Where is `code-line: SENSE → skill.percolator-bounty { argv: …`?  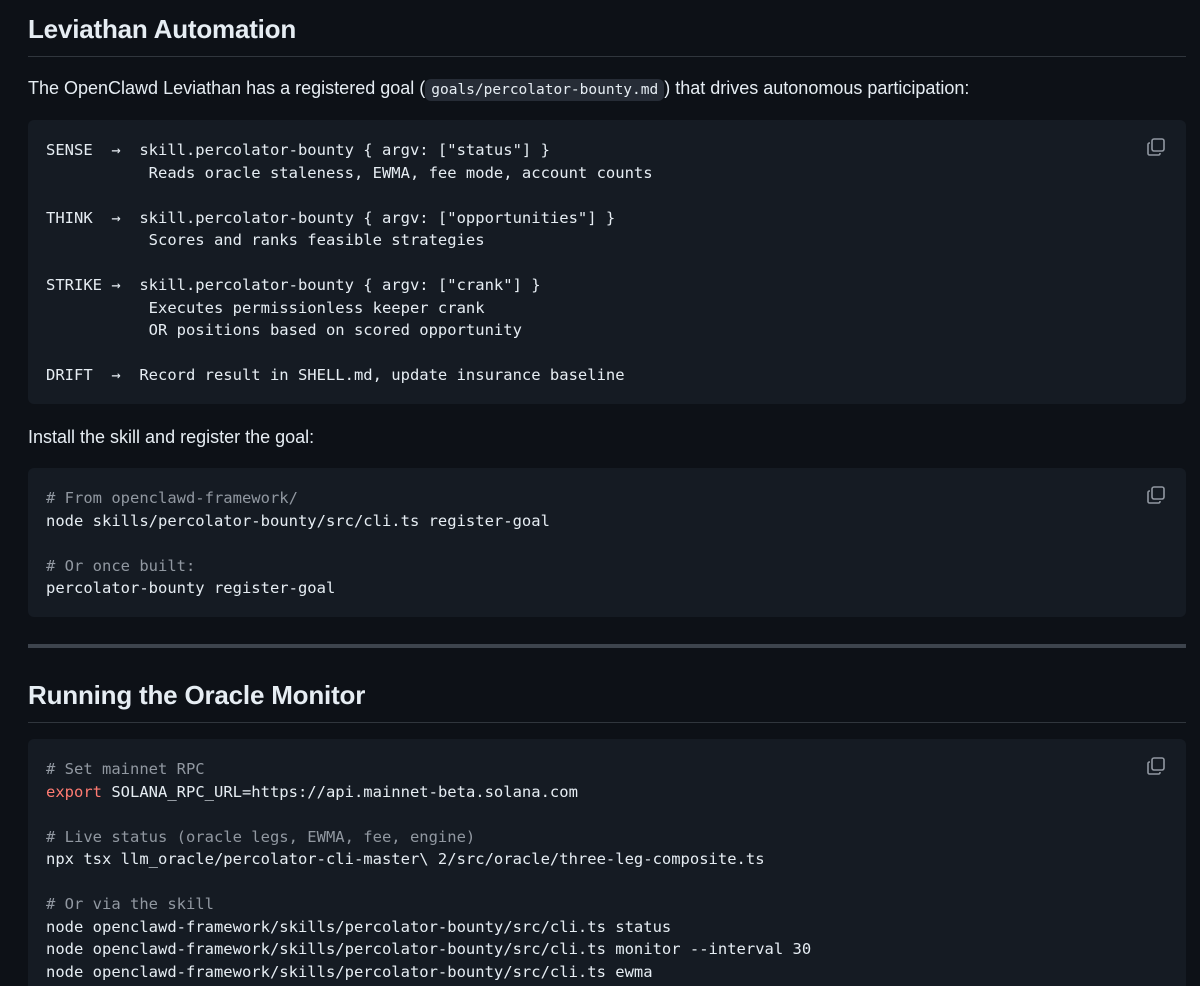
code-line: SENSE → skill.percolator-bounty { argv: … is located at coordinates (298, 150).